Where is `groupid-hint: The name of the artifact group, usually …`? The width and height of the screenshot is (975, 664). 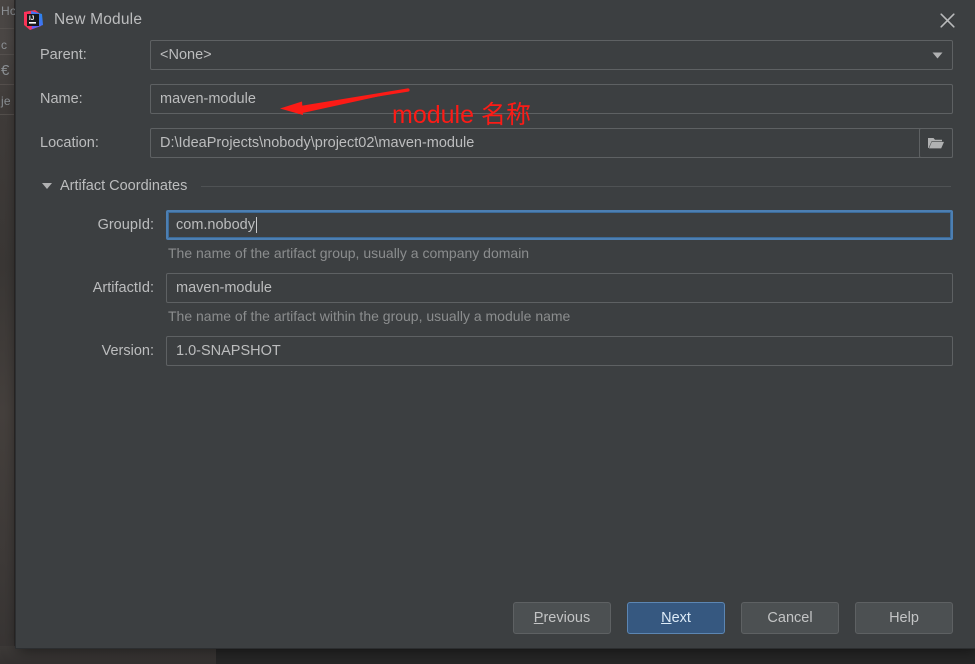
groupid-hint: The name of the artifact group, usually … is located at coordinates (349, 253).